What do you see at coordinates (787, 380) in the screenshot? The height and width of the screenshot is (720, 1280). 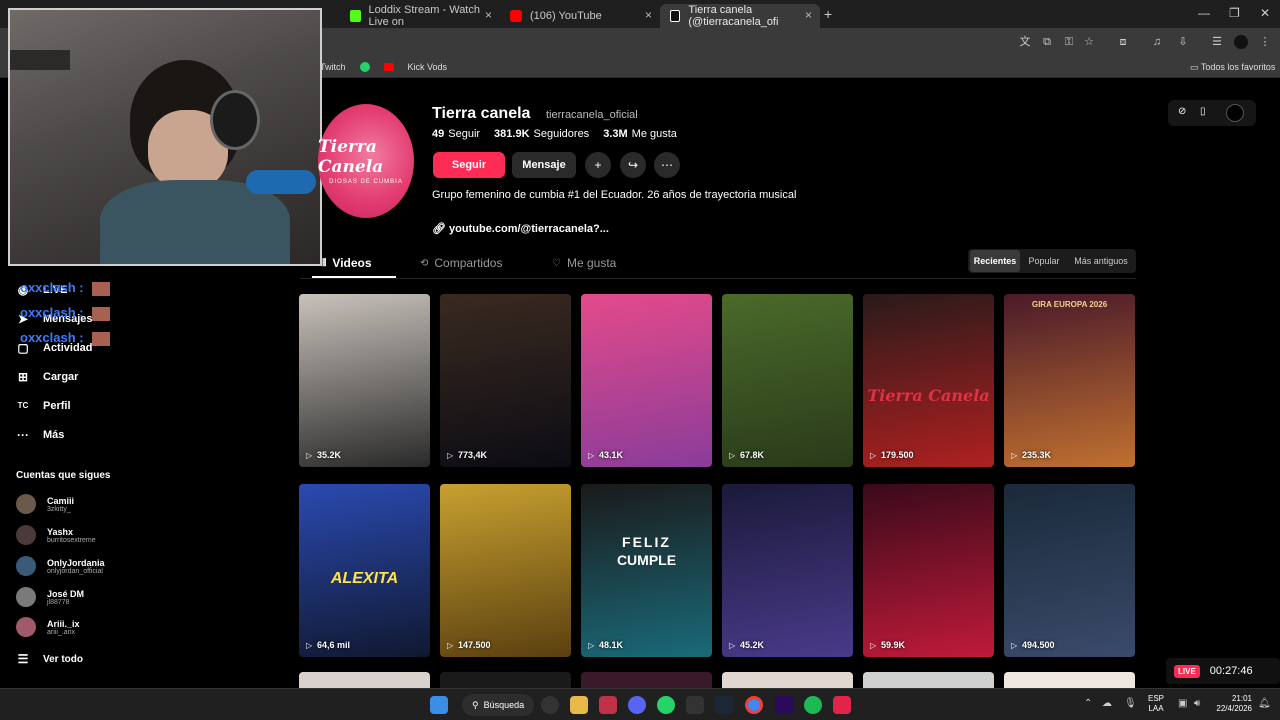 I see `video-thumbnail: ▷ 67.8K` at bounding box center [787, 380].